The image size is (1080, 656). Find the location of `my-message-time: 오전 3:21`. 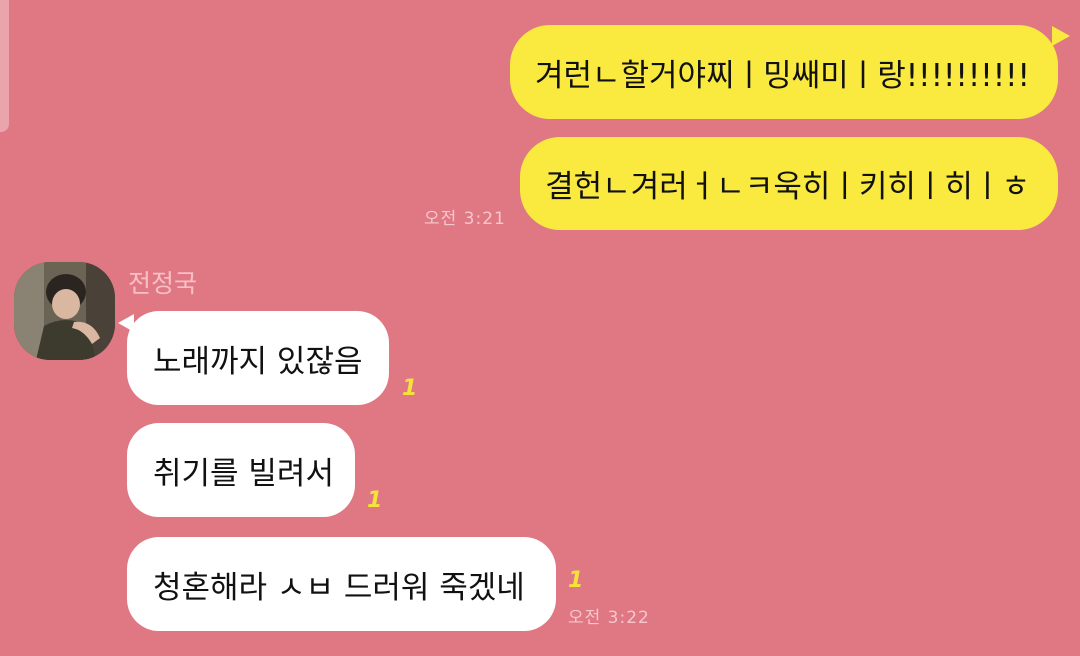

my-message-time: 오전 3:21 is located at coordinates (465, 219).